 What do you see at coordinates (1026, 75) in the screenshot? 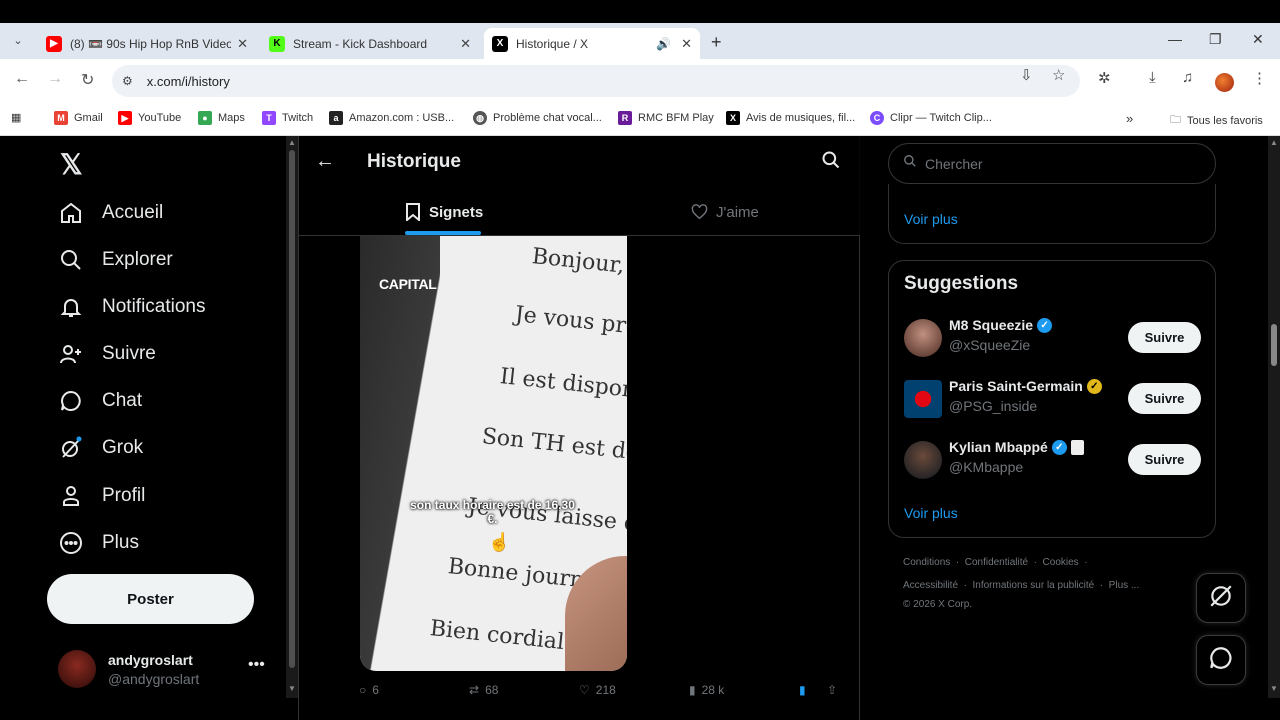
I see `install-app-icon: ⇩` at bounding box center [1026, 75].